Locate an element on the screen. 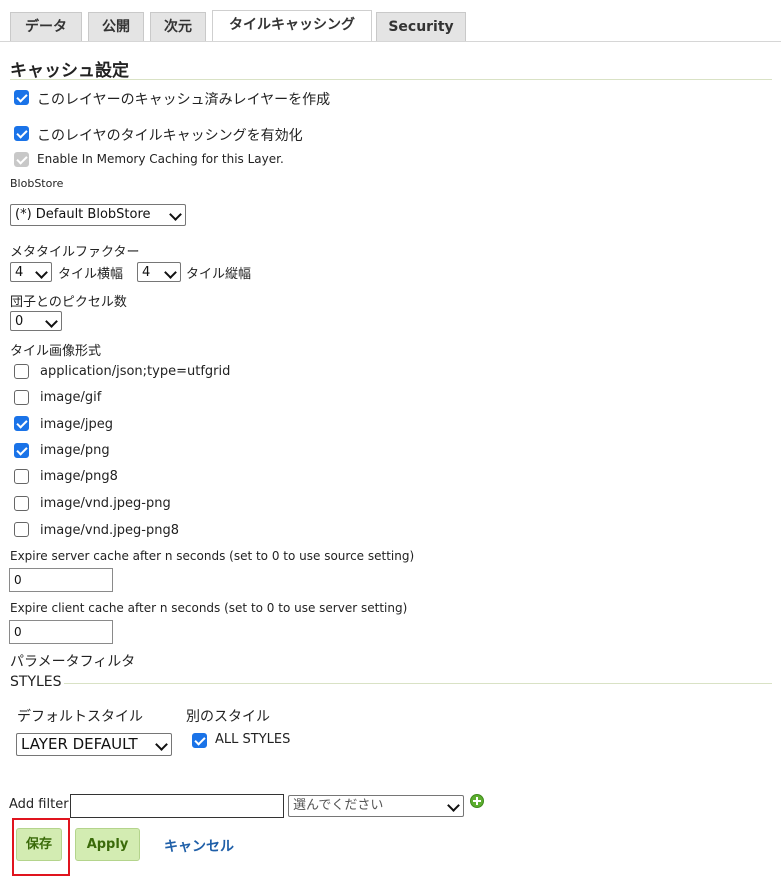 The width and height of the screenshot is (781, 879). blobstore-label: BlobStore is located at coordinates (37, 183).